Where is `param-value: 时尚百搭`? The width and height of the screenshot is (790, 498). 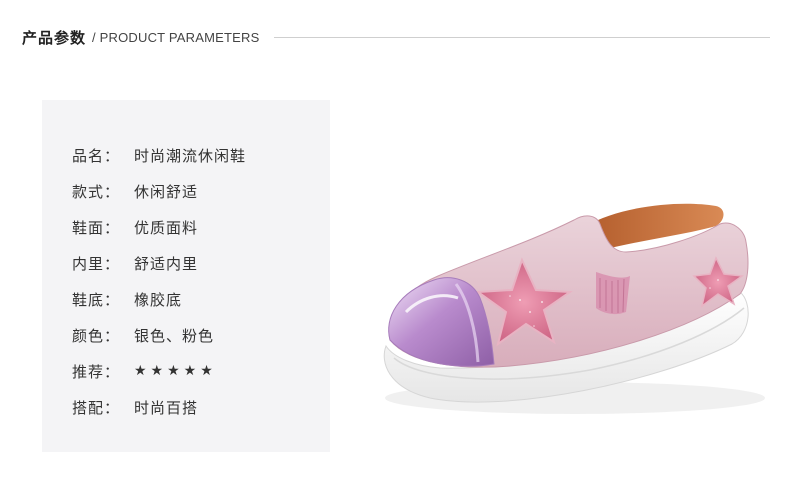
param-value: 时尚百搭 is located at coordinates (166, 407).